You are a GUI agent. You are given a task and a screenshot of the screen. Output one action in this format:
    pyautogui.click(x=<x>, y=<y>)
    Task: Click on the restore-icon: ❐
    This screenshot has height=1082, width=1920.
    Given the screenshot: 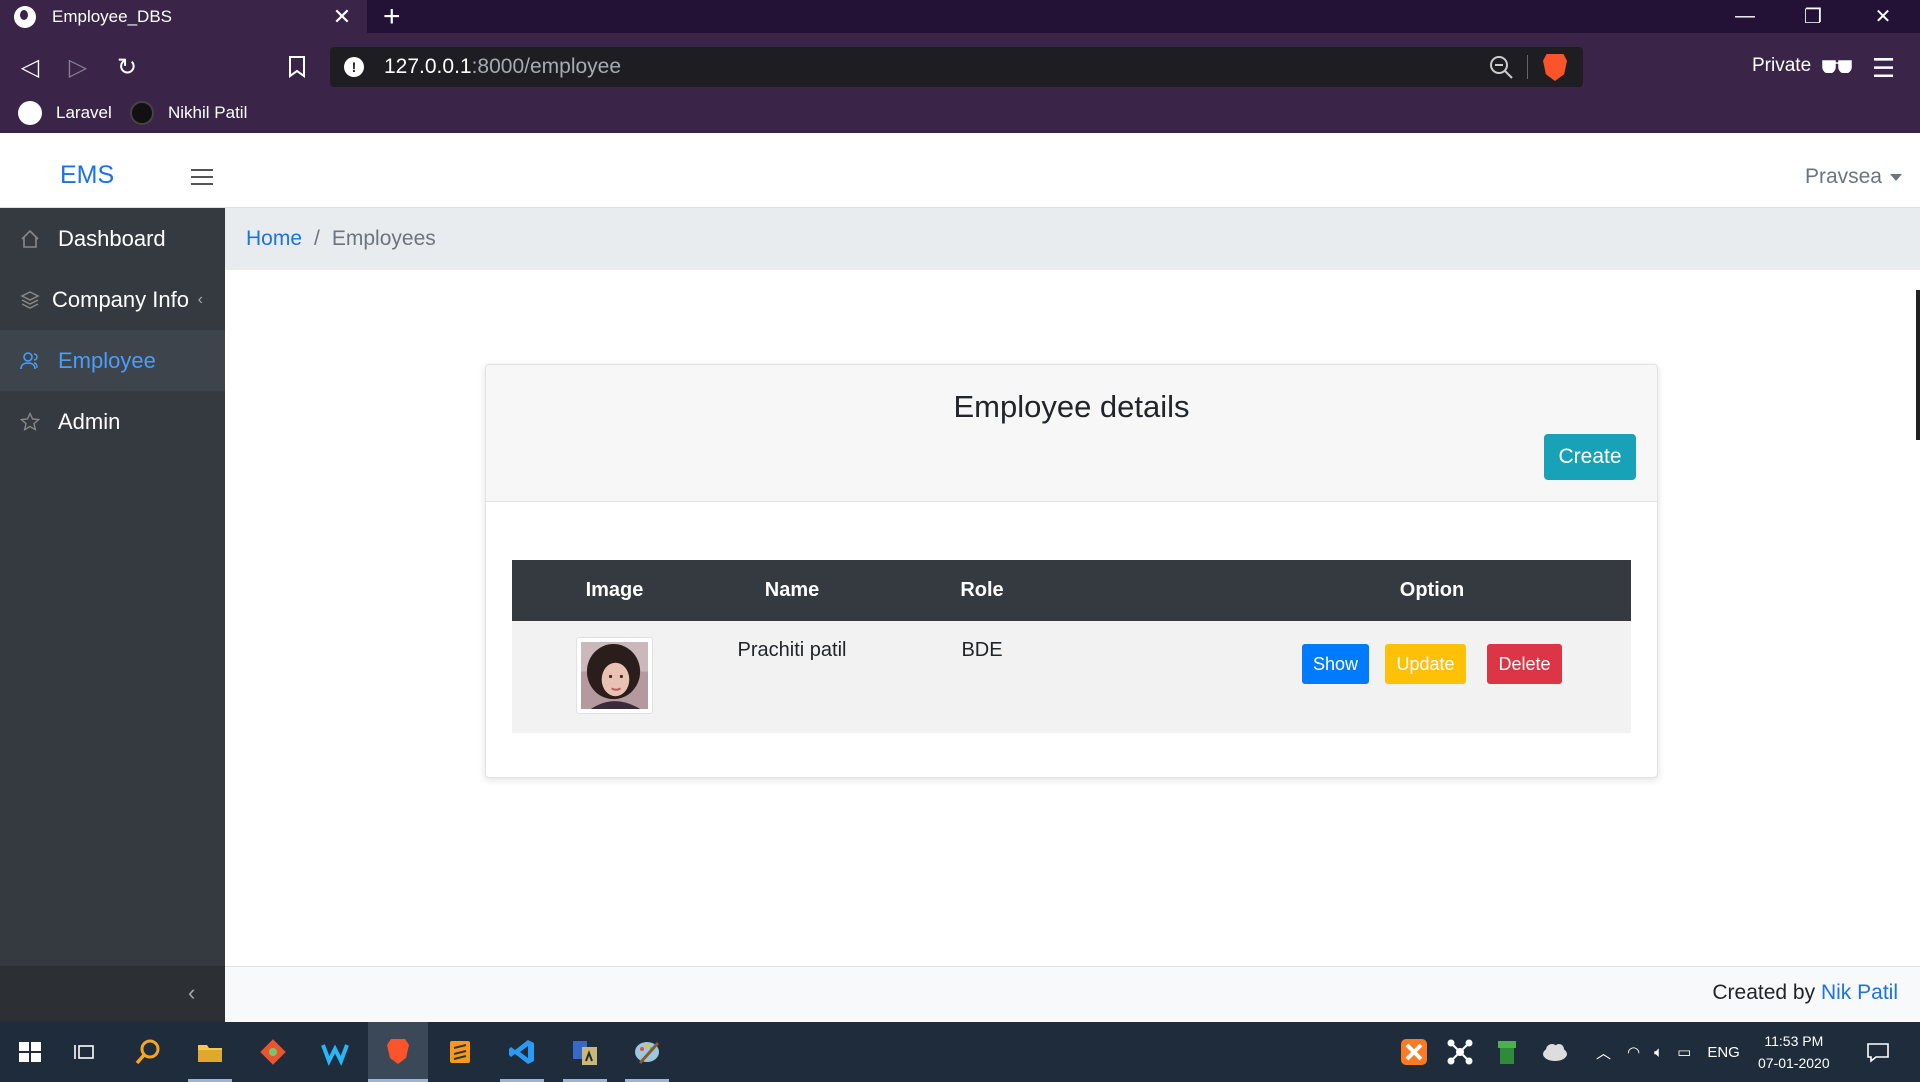 What is the action you would take?
    pyautogui.click(x=1813, y=16)
    